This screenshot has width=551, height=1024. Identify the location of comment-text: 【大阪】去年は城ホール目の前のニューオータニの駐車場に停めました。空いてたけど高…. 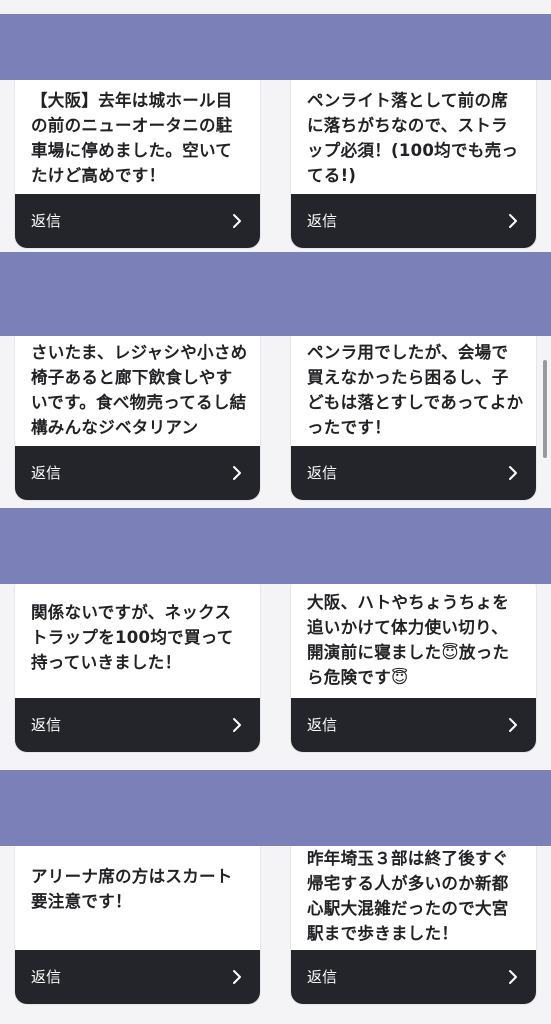
(132, 138).